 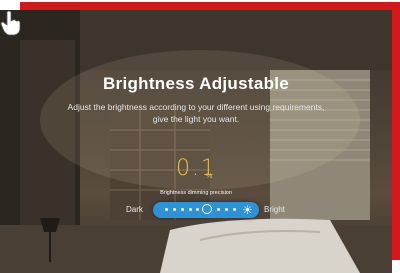 What do you see at coordinates (396, 131) in the screenshot?
I see `frame-accent-right` at bounding box center [396, 131].